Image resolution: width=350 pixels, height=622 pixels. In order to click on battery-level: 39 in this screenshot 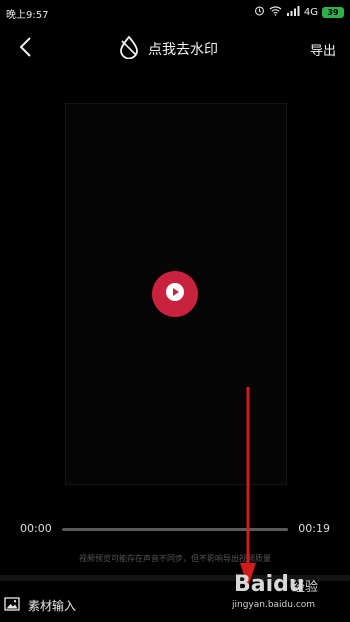, I will do `click(333, 12)`.